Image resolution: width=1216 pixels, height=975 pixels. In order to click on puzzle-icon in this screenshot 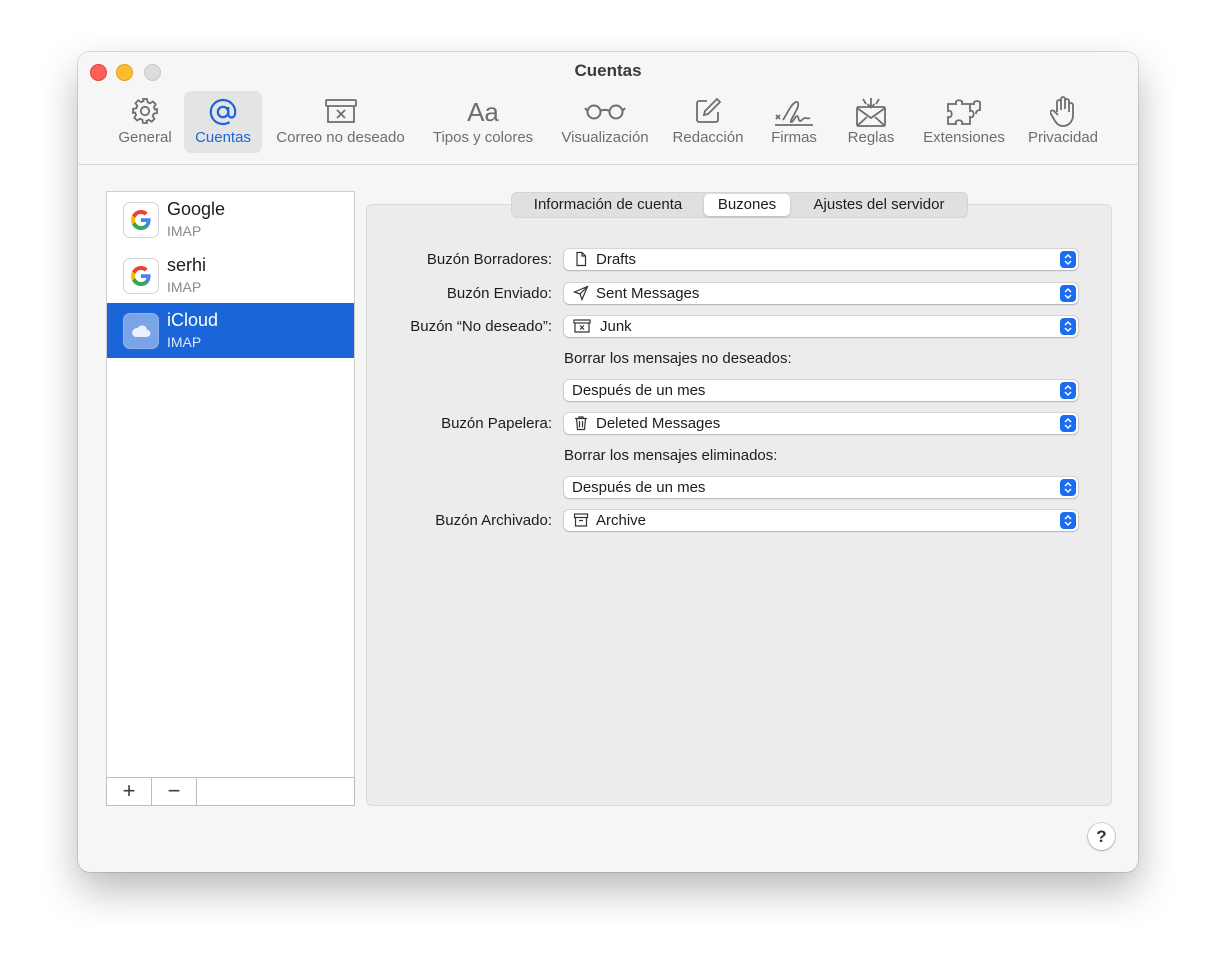, I will do `click(964, 112)`.